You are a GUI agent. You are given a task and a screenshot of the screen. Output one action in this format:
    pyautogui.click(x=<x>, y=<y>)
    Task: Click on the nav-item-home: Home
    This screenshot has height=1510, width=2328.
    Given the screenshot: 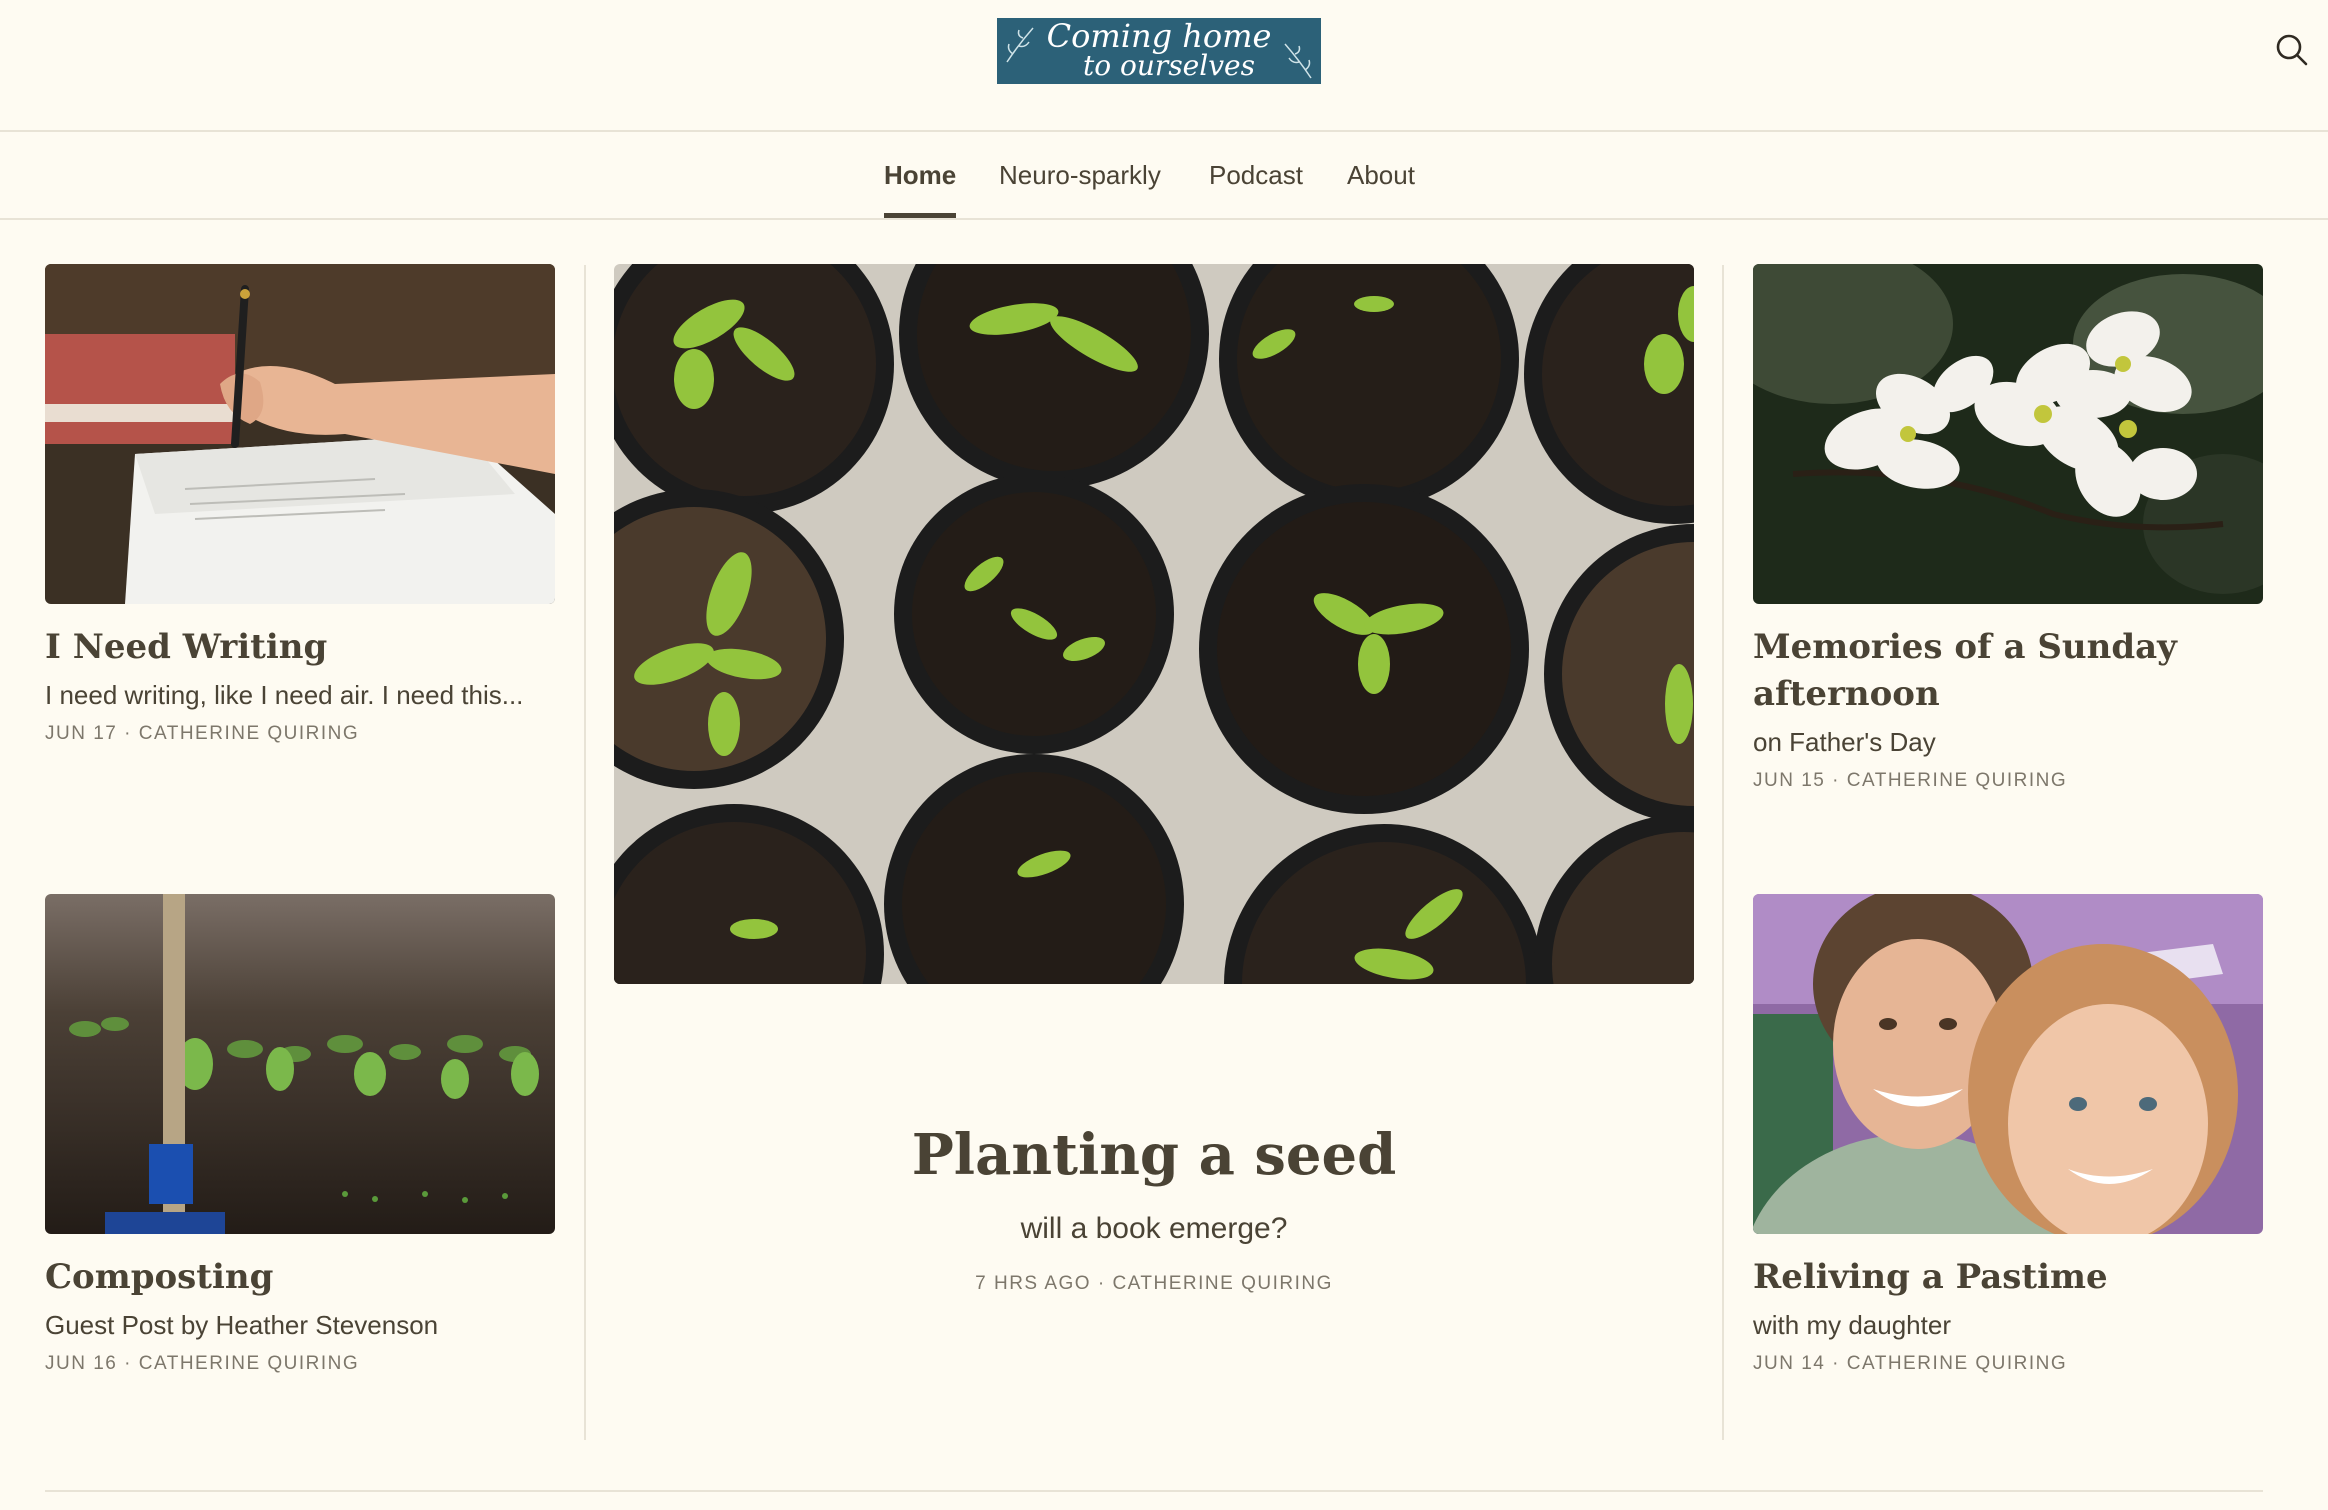 What is the action you would take?
    pyautogui.click(x=920, y=175)
    